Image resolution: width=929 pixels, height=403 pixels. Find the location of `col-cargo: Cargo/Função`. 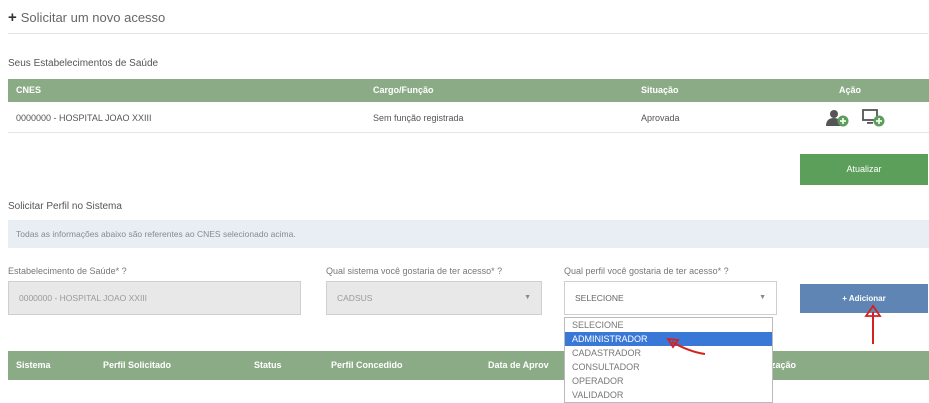

col-cargo: Cargo/Função is located at coordinates (403, 90).